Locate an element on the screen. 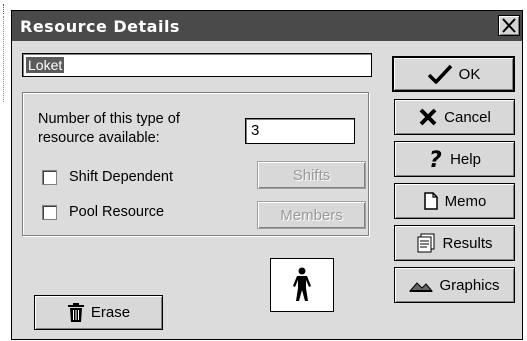 This screenshot has height=341, width=527. window-edge-dots is located at coordinates (4, 59).